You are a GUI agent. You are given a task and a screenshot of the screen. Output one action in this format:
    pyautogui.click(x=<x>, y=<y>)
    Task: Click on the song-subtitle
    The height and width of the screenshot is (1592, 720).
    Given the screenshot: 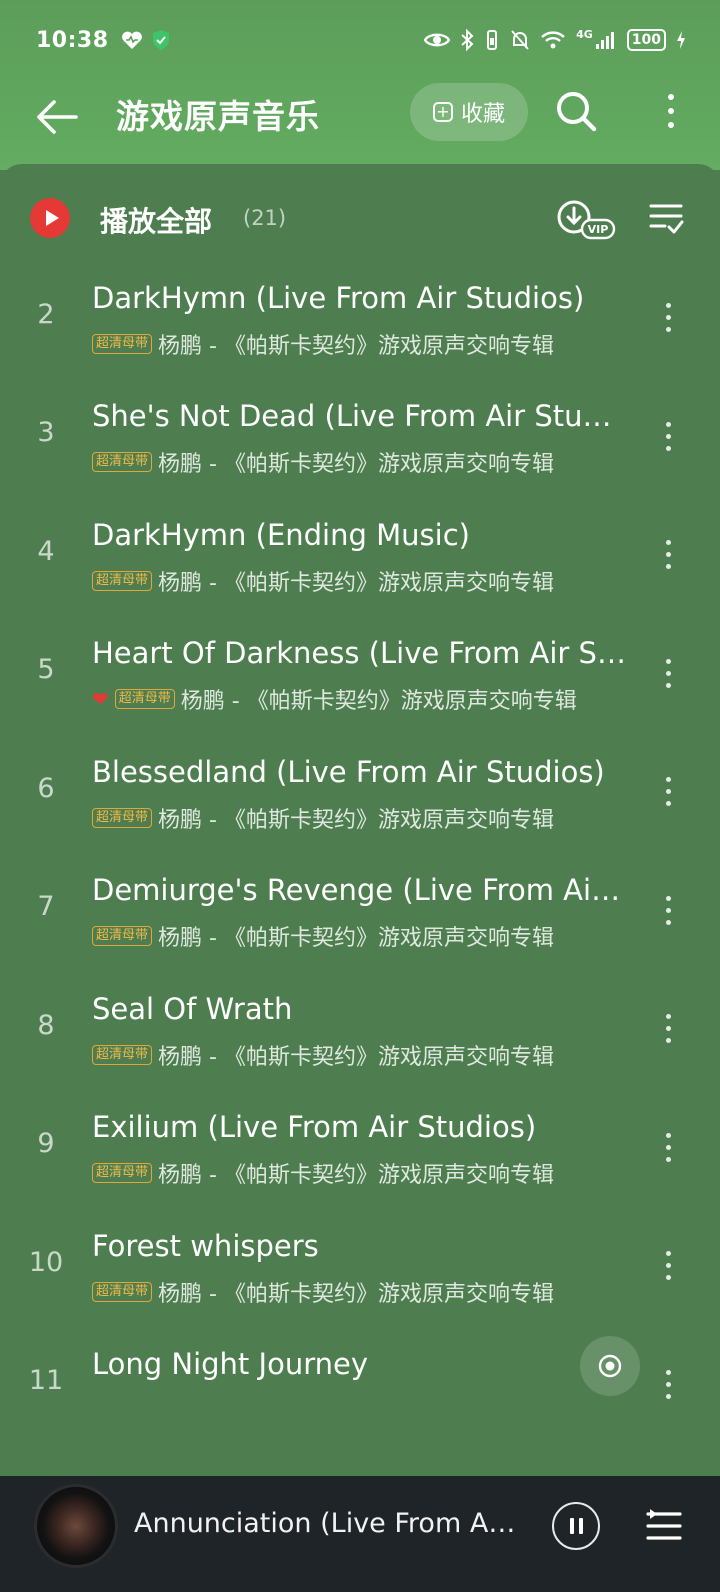 What is the action you would take?
    pyautogui.click(x=362, y=1410)
    